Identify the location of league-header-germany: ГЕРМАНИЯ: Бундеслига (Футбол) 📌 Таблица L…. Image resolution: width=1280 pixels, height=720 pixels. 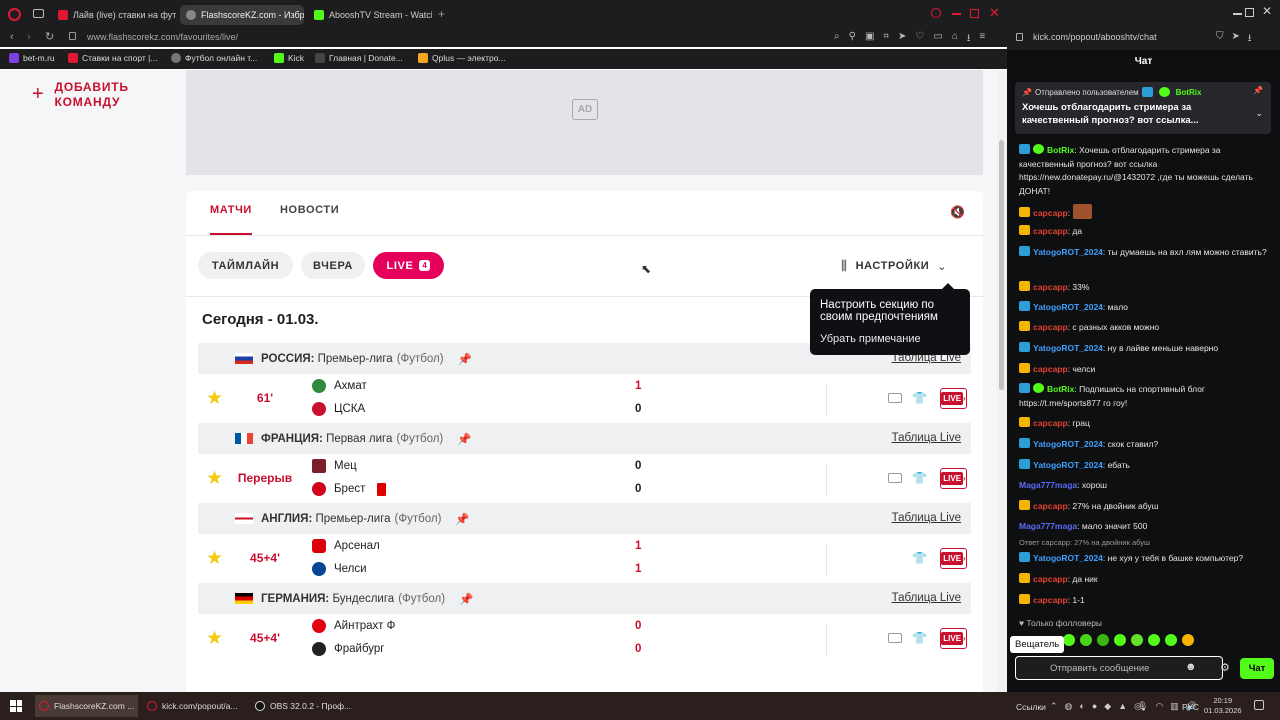
(584, 598).